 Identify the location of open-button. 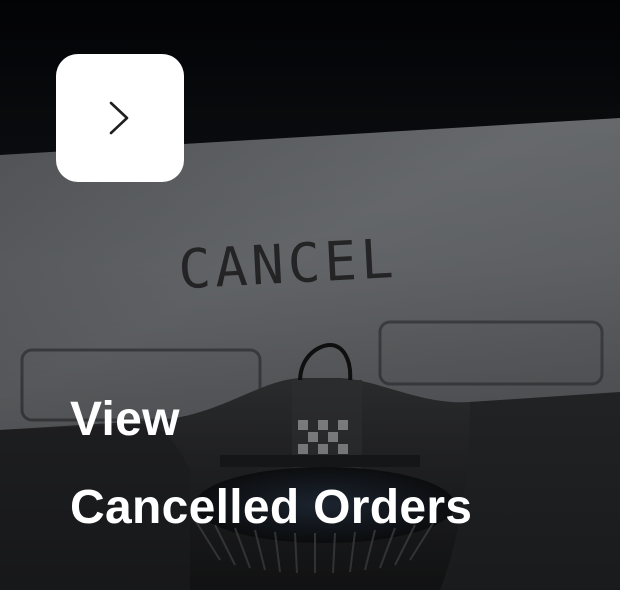
(120, 118).